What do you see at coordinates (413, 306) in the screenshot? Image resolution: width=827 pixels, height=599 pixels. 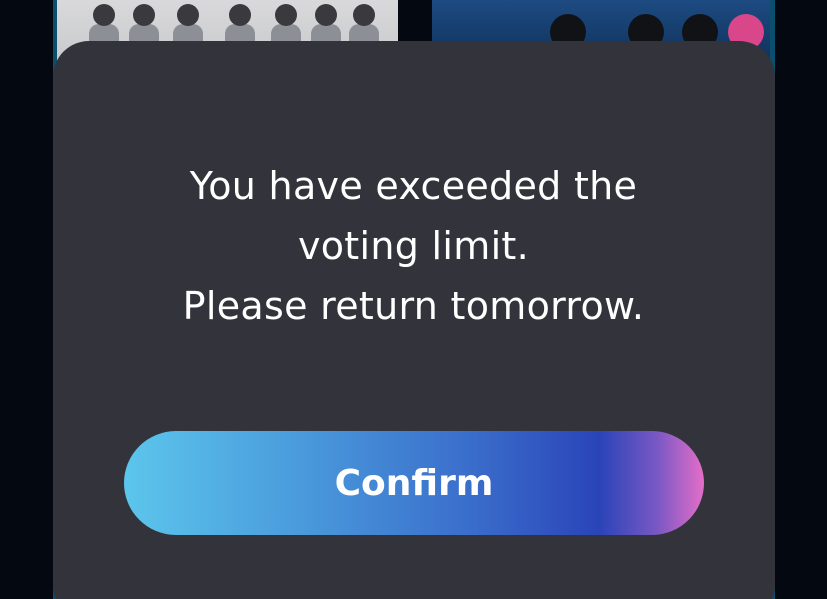 I see `dialog-message-line: Please return tomorrow.` at bounding box center [413, 306].